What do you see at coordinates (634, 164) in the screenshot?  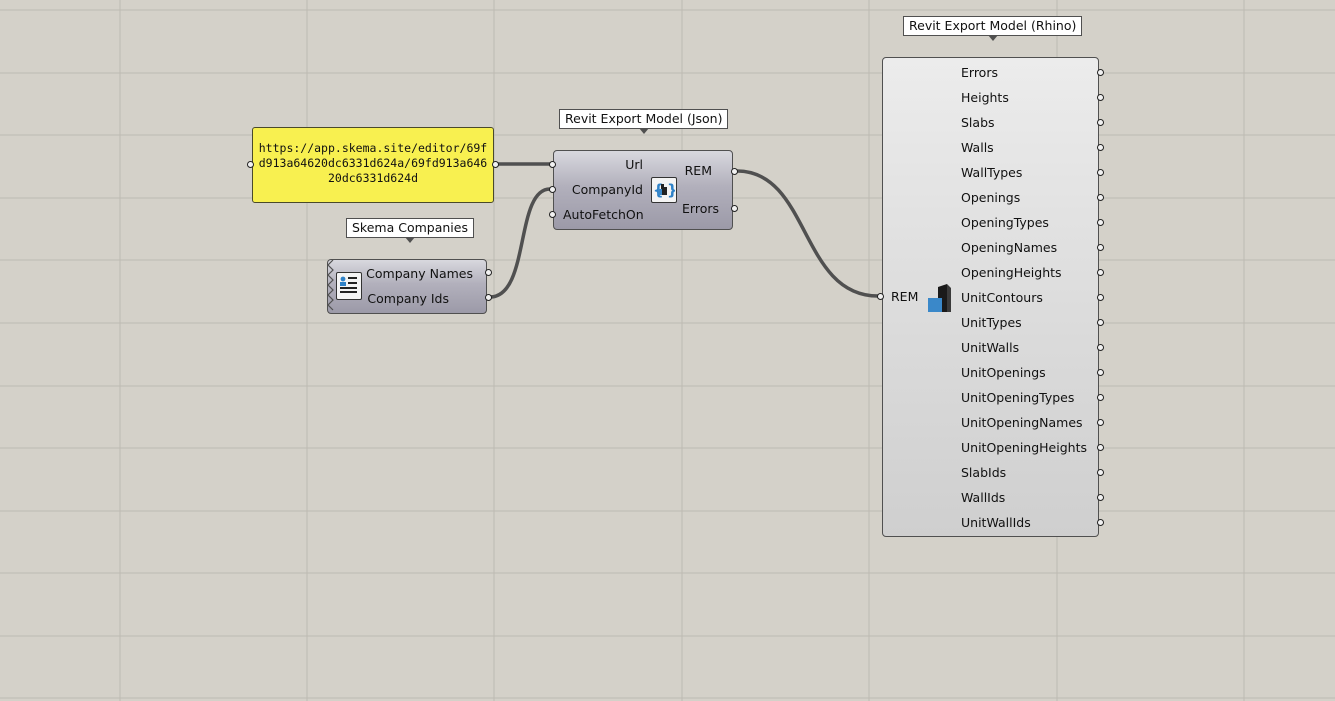 I see `input-label-url: Url` at bounding box center [634, 164].